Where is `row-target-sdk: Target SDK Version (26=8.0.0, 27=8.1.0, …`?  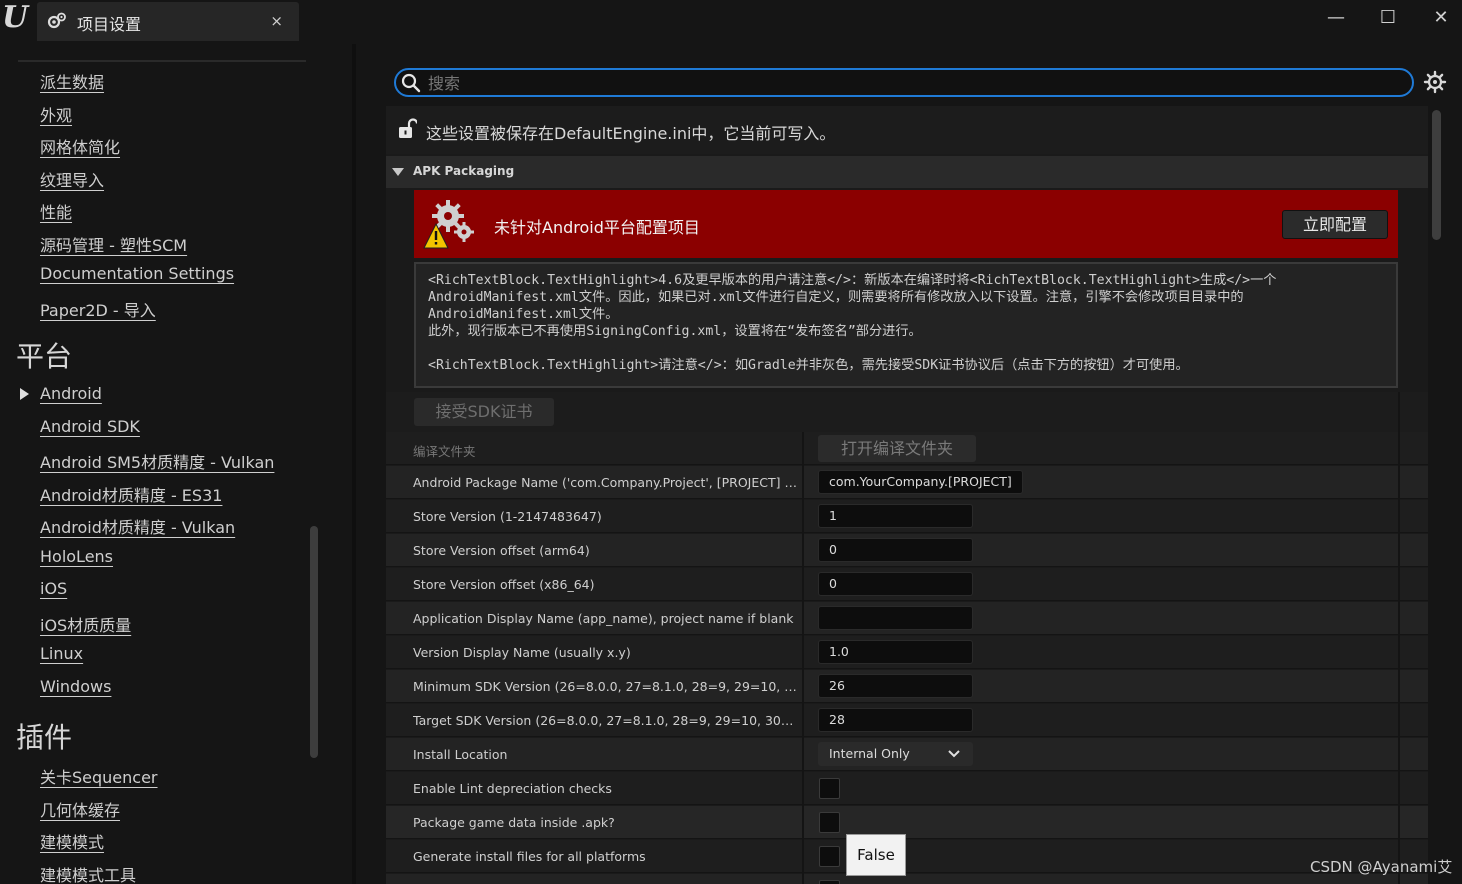 row-target-sdk: Target SDK Version (26=8.0.0, 27=8.1.0, … is located at coordinates (907, 720).